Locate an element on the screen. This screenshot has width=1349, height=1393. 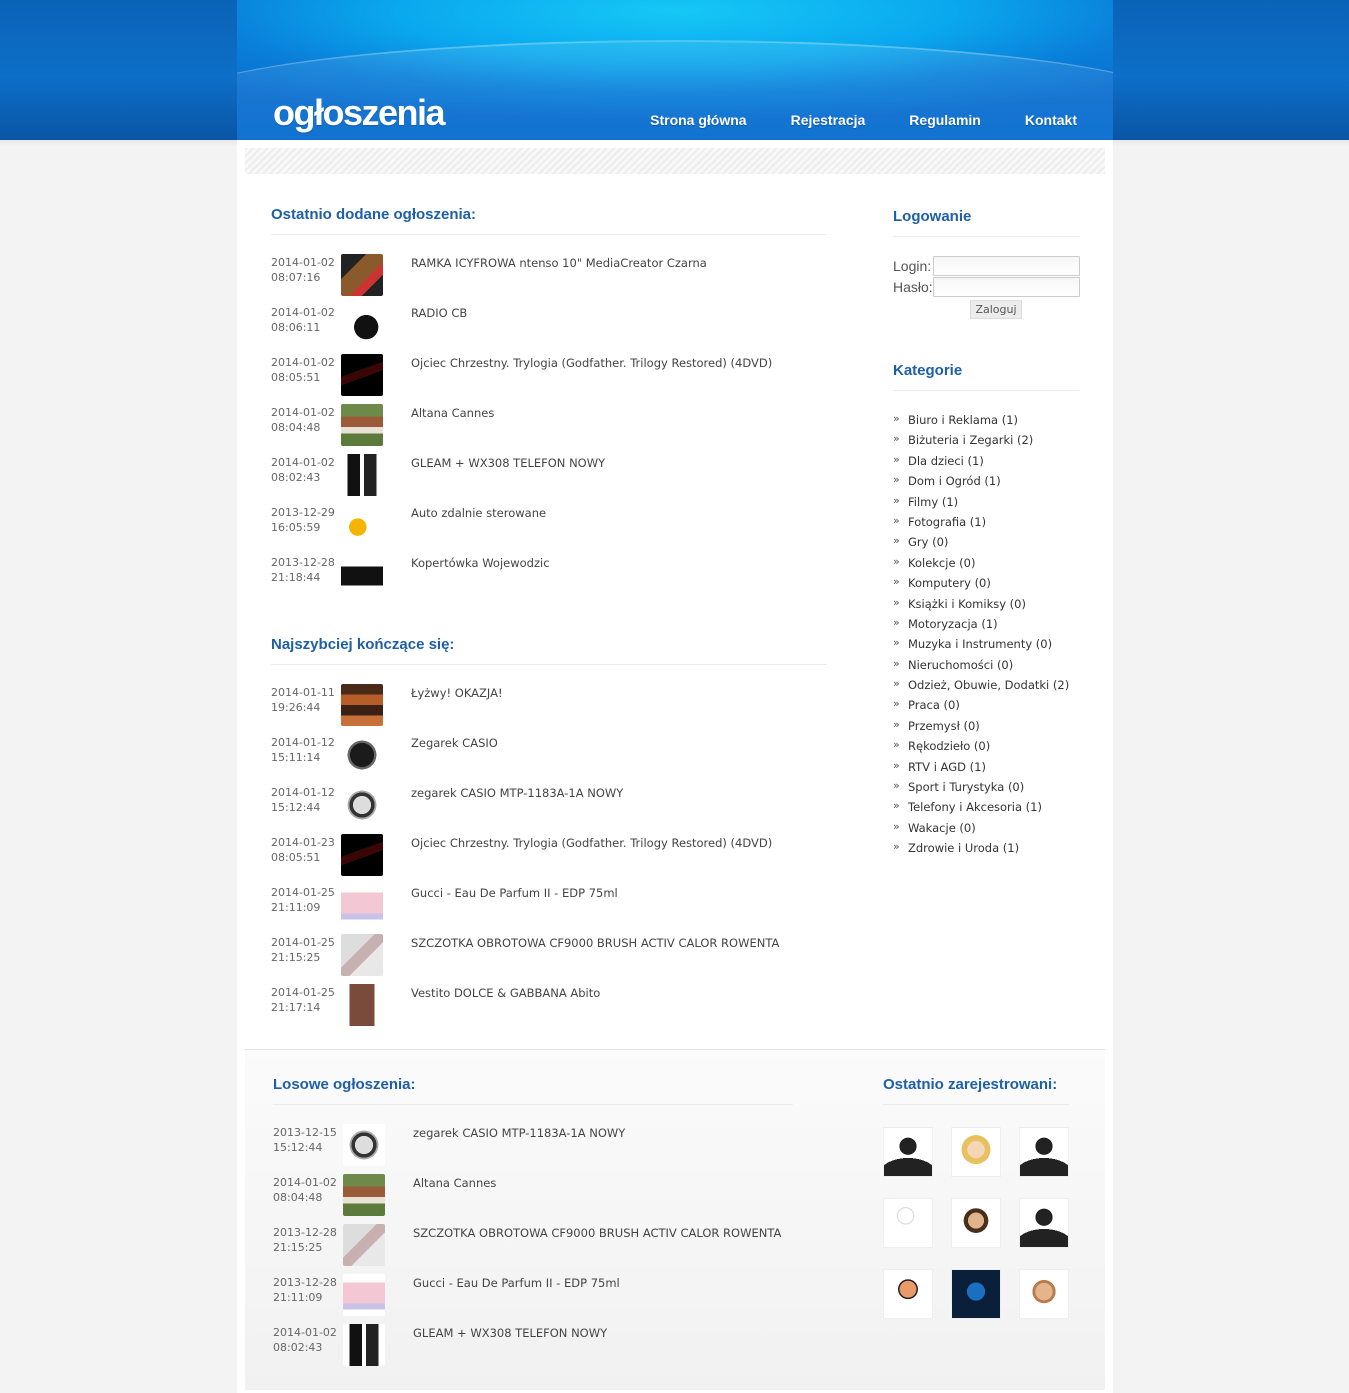
ad-title-link: Łyżwy! OKAZJA! is located at coordinates (457, 693).